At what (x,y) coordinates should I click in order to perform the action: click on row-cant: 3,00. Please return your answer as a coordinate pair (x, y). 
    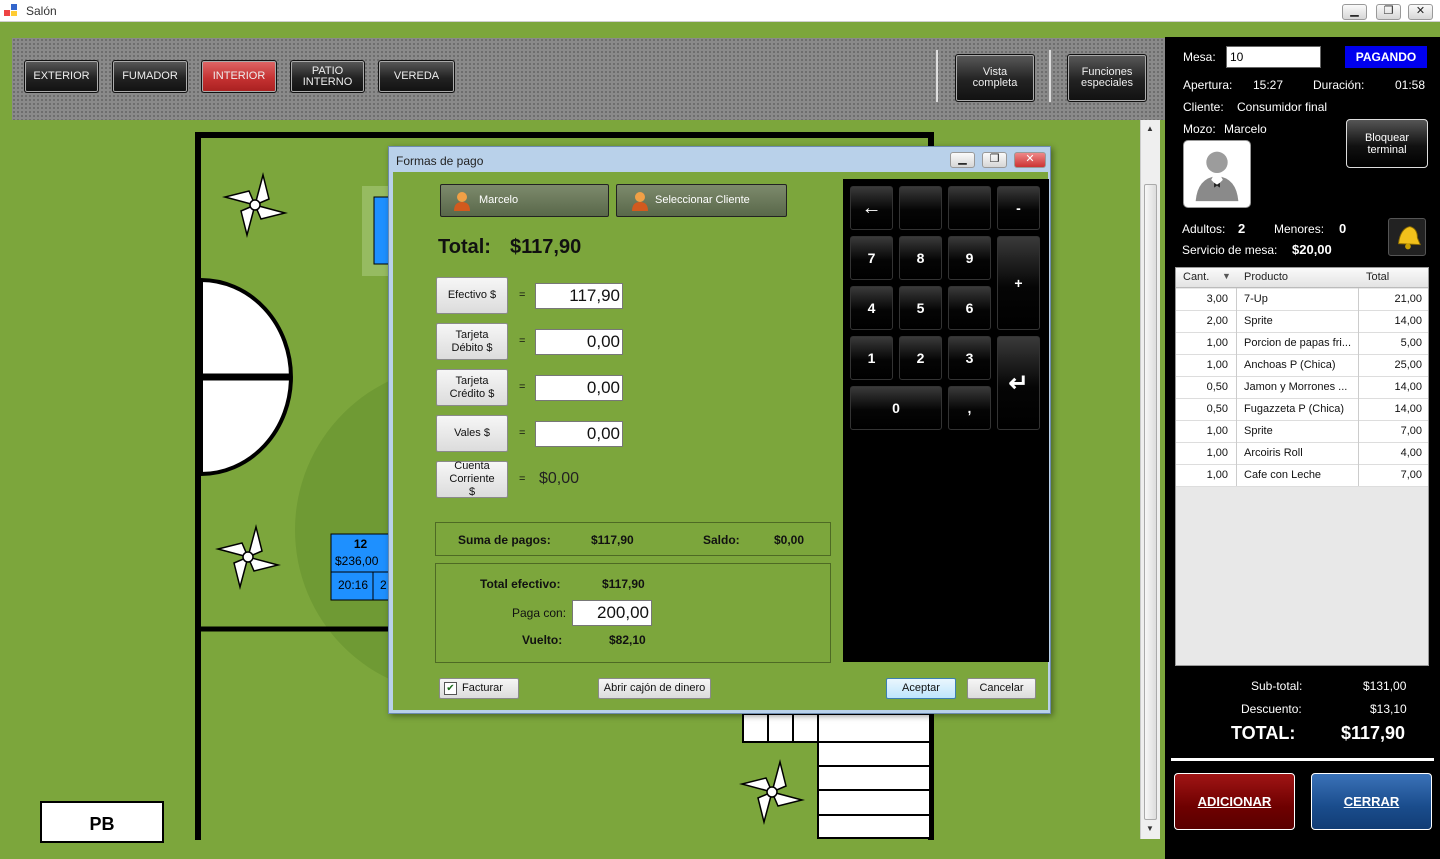
    Looking at the image, I should click on (1217, 299).